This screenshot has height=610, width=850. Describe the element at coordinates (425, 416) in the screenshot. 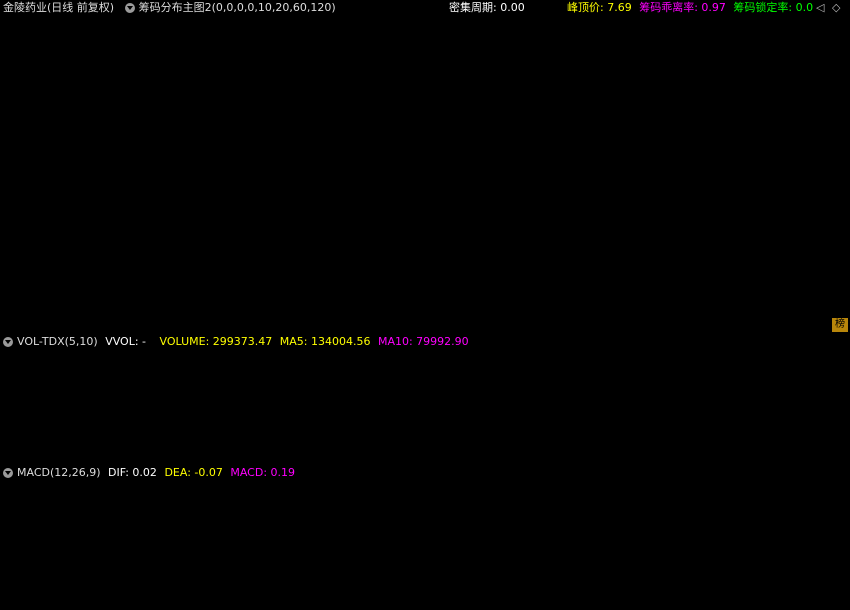

I see `volume-ma5-line` at that location.